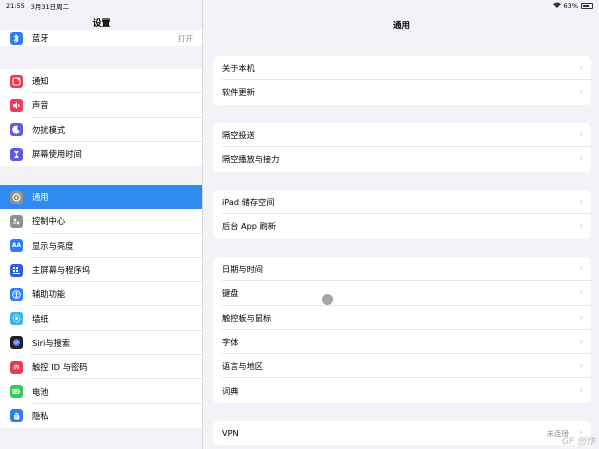 This screenshot has height=449, width=599. Describe the element at coordinates (49, 294) in the screenshot. I see `sidebar-item-label: 辅助功能` at that location.